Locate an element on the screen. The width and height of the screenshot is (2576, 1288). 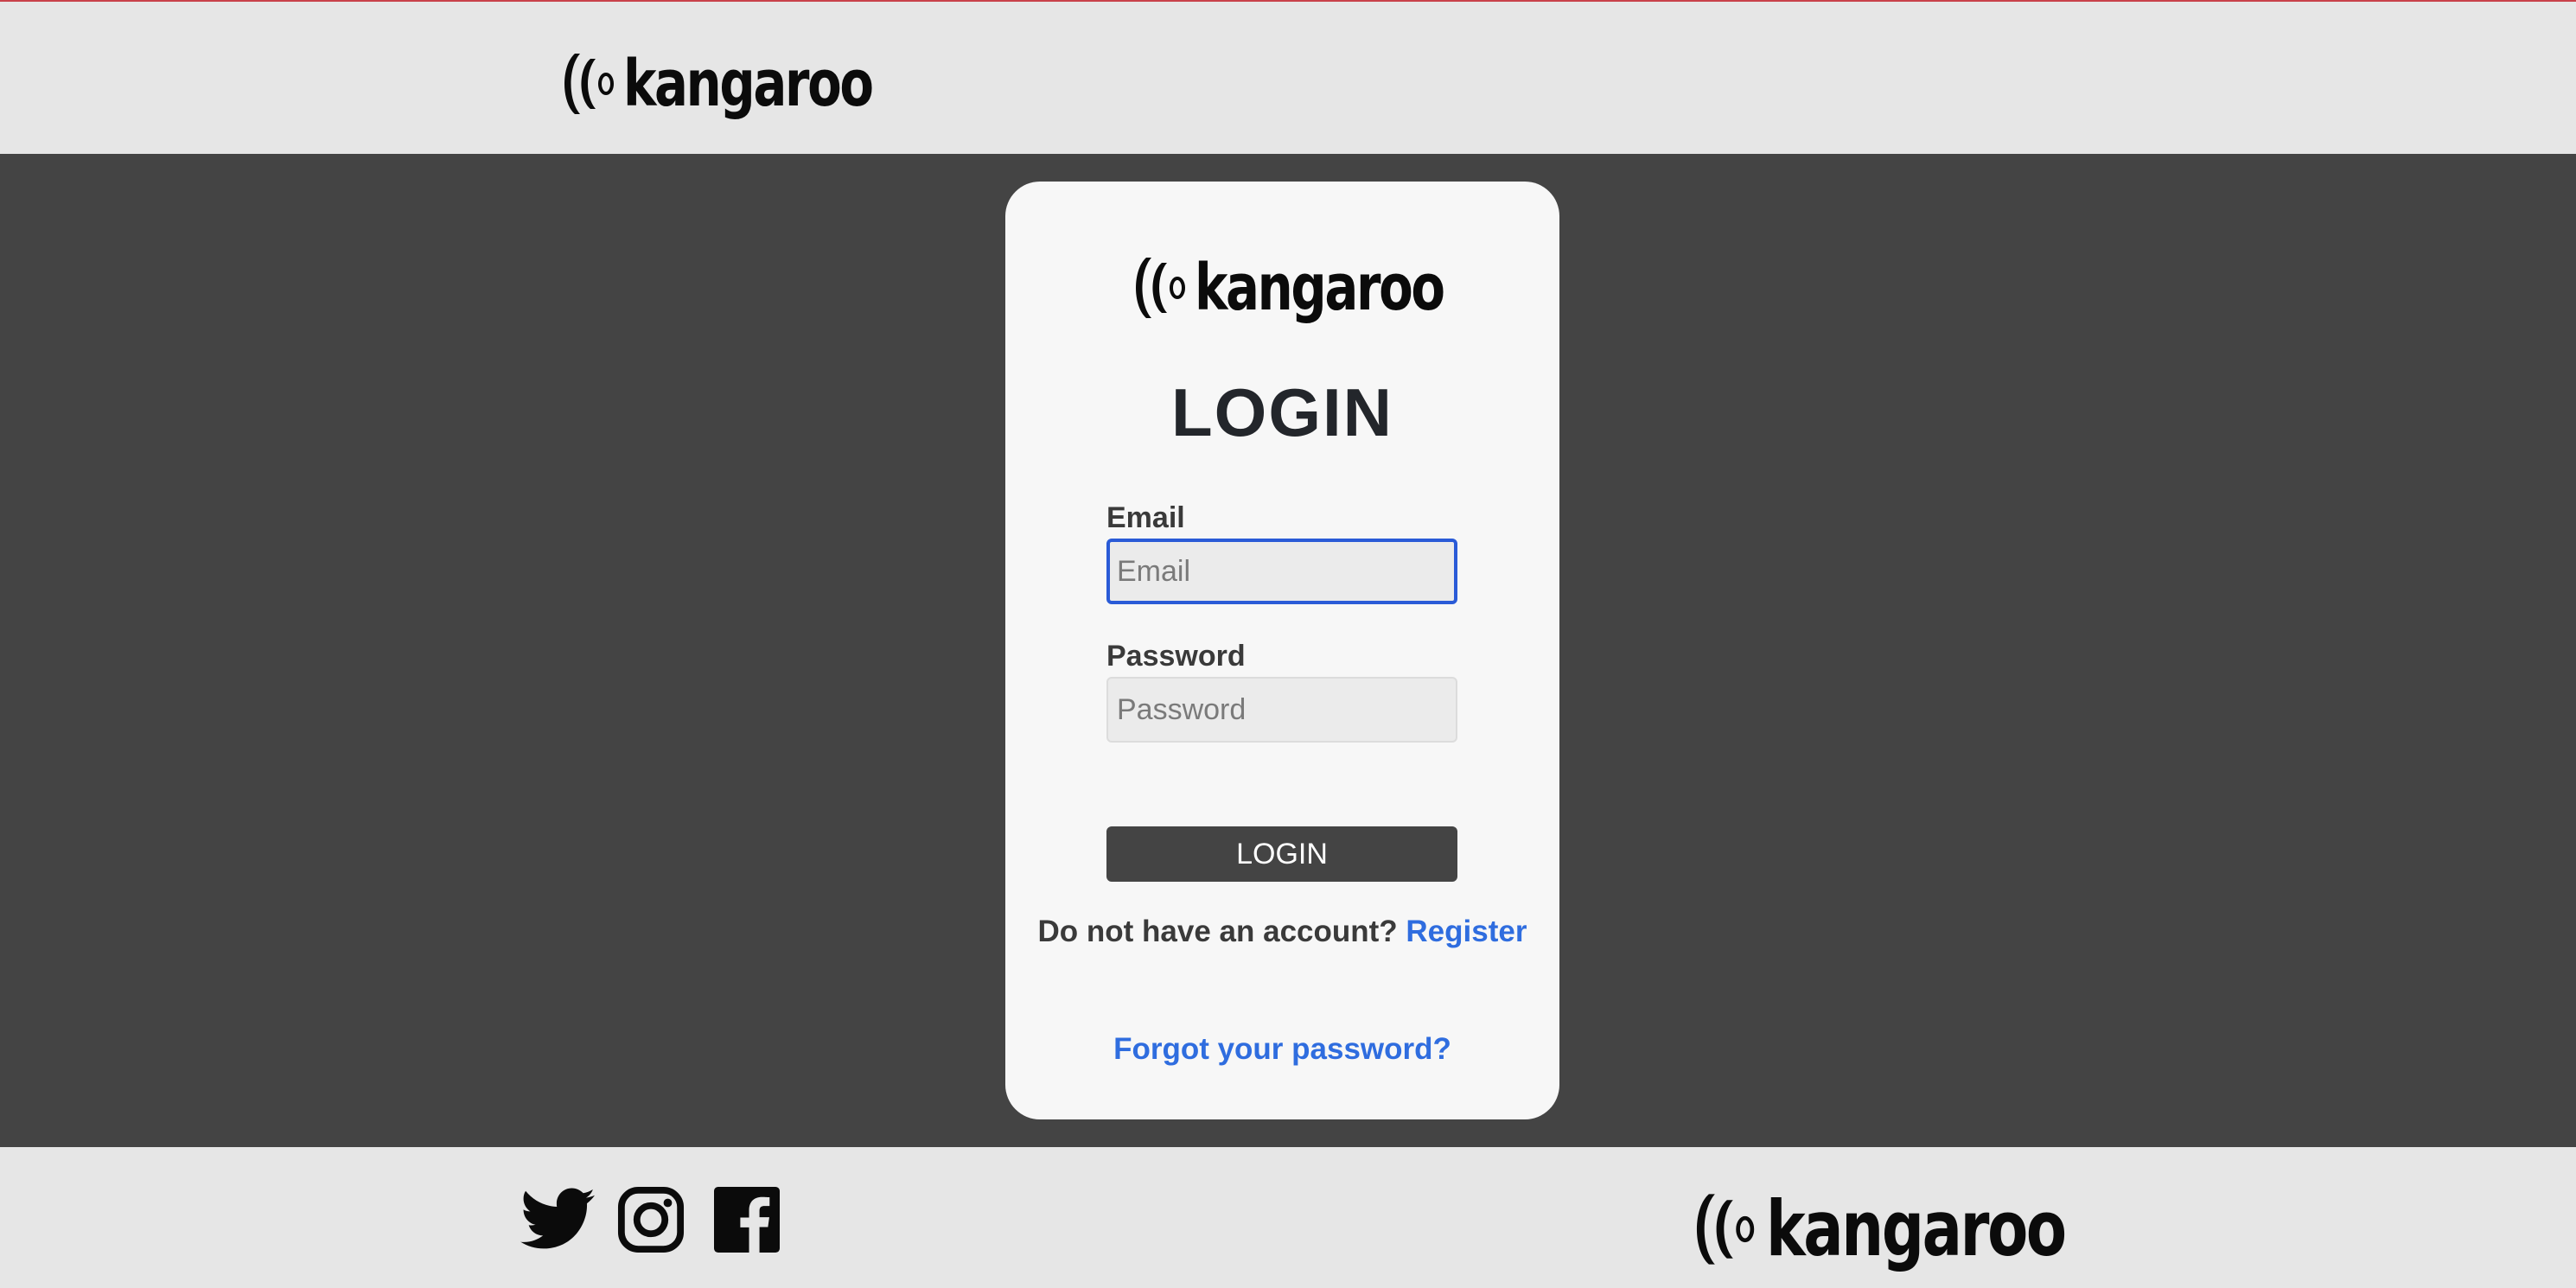
twitter-icon is located at coordinates (557, 1219).